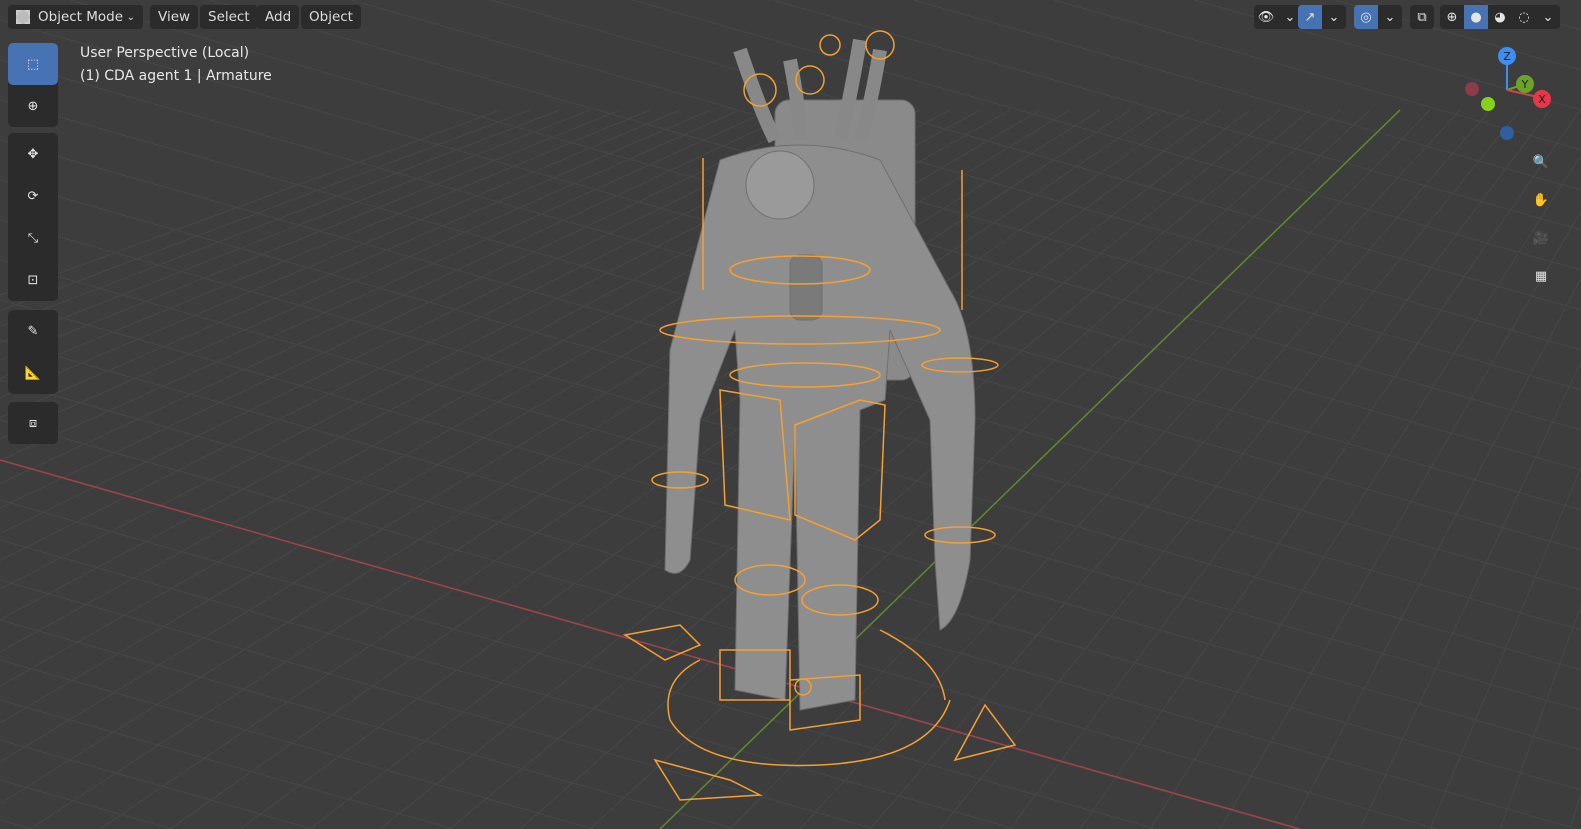 Image resolution: width=1581 pixels, height=829 pixels. Describe the element at coordinates (1488, 104) in the screenshot. I see `neg-y-dot` at that location.